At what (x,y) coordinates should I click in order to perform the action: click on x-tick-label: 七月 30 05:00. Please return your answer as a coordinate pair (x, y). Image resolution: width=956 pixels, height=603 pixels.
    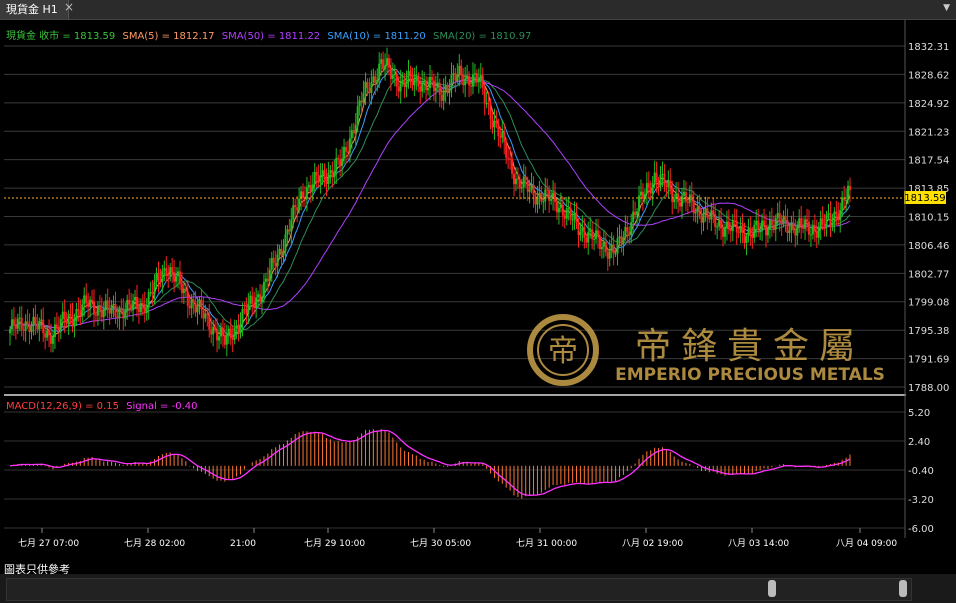
    Looking at the image, I should click on (440, 543).